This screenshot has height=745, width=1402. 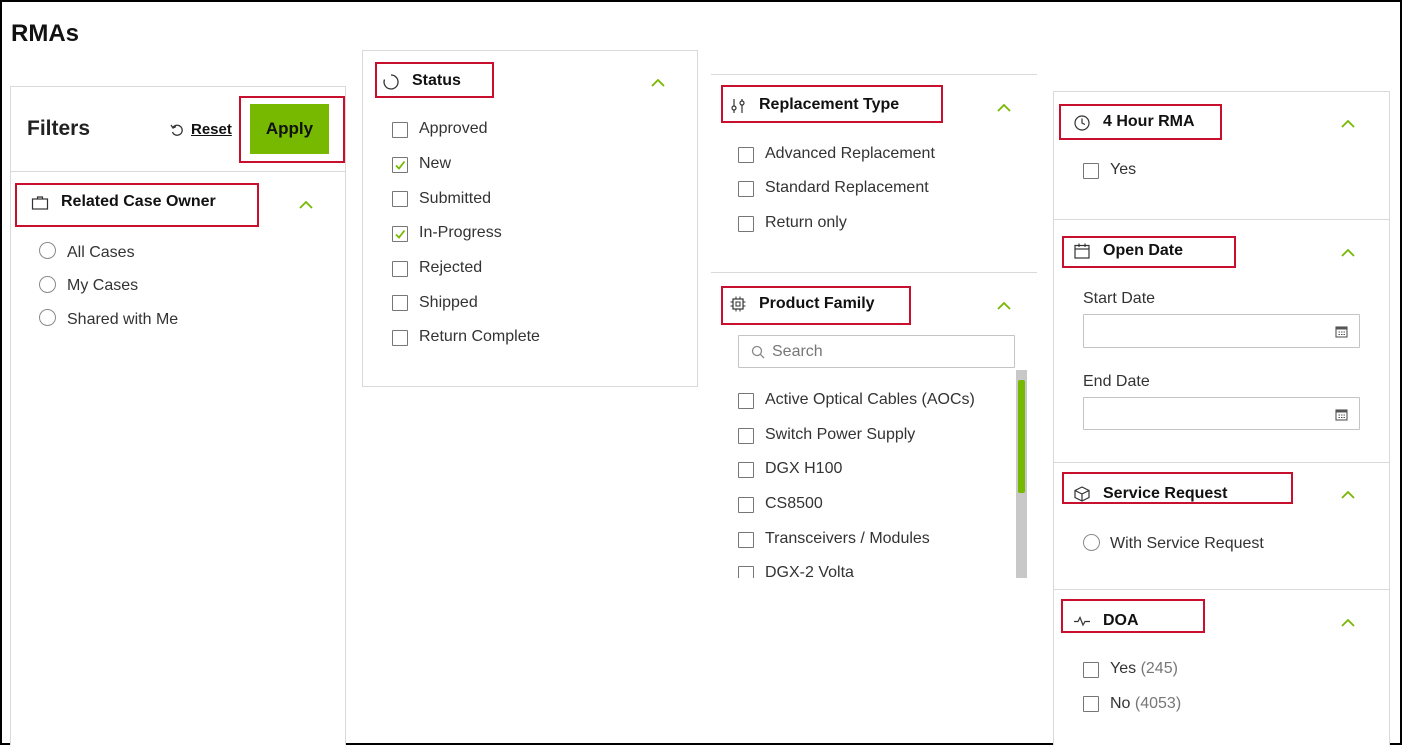 What do you see at coordinates (1021, 436) in the screenshot?
I see `scrollbar-thumb` at bounding box center [1021, 436].